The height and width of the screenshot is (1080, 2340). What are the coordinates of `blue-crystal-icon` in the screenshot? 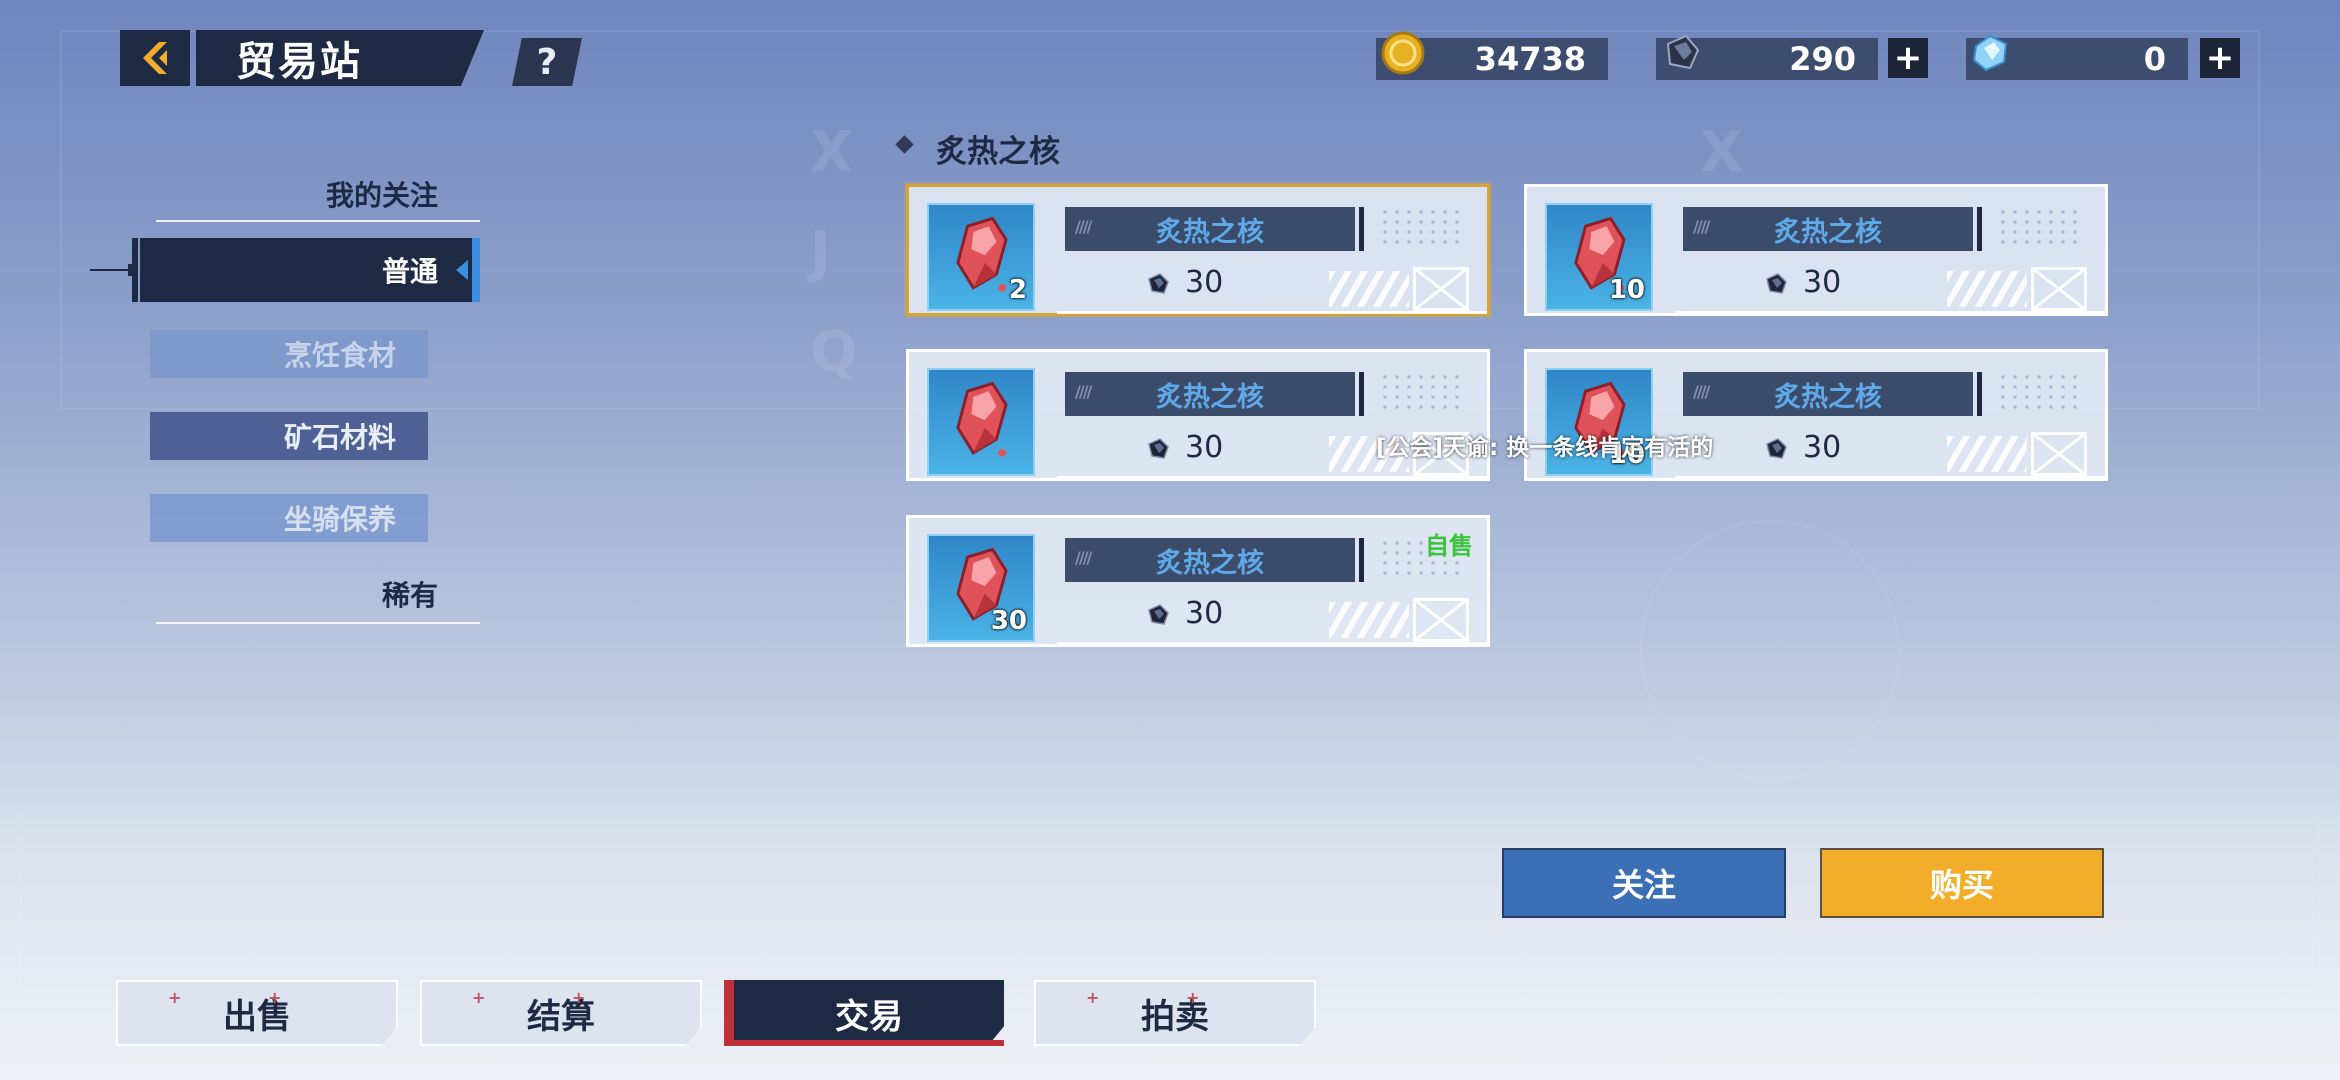 It's located at (1990, 53).